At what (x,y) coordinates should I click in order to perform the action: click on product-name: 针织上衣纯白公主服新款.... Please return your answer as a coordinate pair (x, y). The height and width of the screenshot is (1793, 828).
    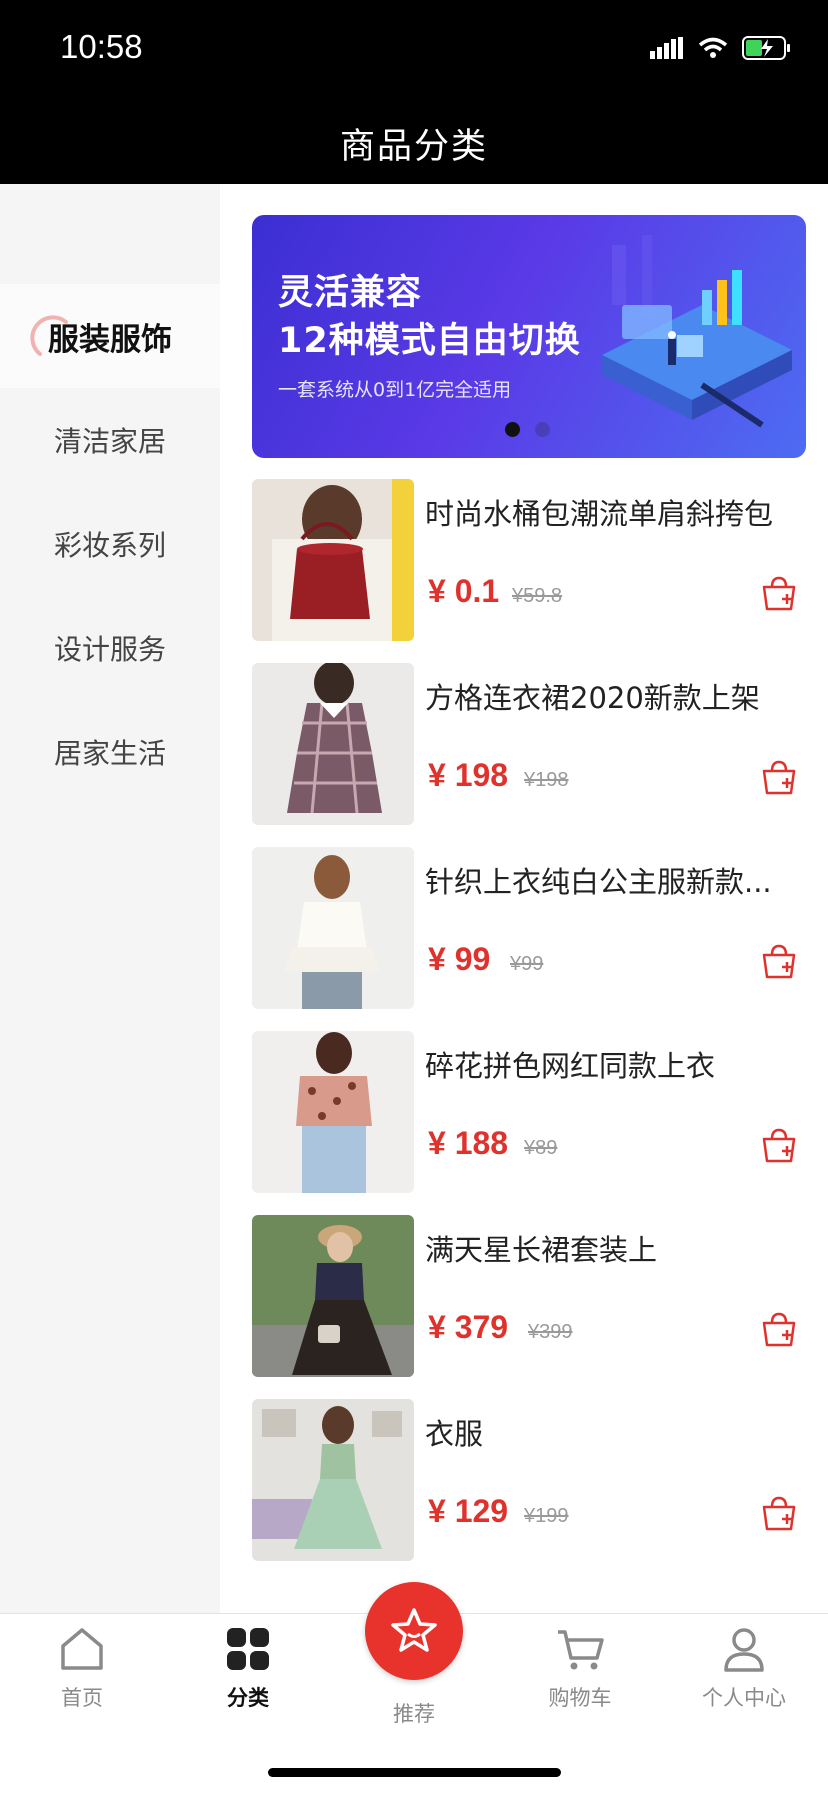
    Looking at the image, I should click on (598, 882).